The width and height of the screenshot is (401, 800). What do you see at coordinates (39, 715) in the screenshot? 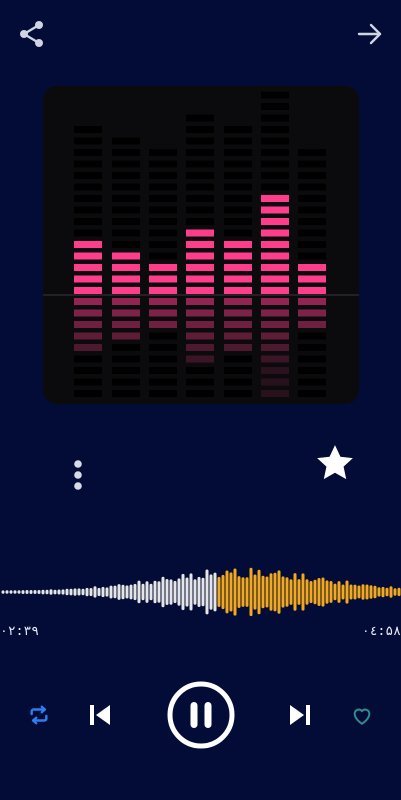
I see `repeat-button` at bounding box center [39, 715].